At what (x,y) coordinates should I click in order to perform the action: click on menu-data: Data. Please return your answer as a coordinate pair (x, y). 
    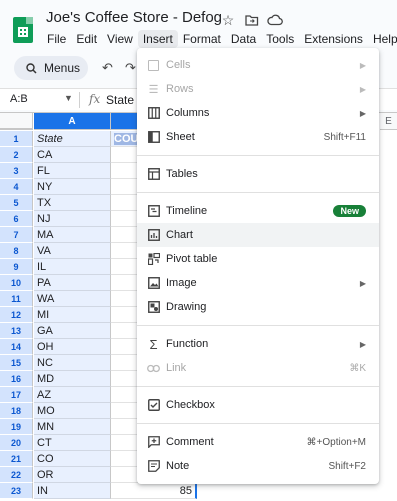
    Looking at the image, I should click on (243, 39).